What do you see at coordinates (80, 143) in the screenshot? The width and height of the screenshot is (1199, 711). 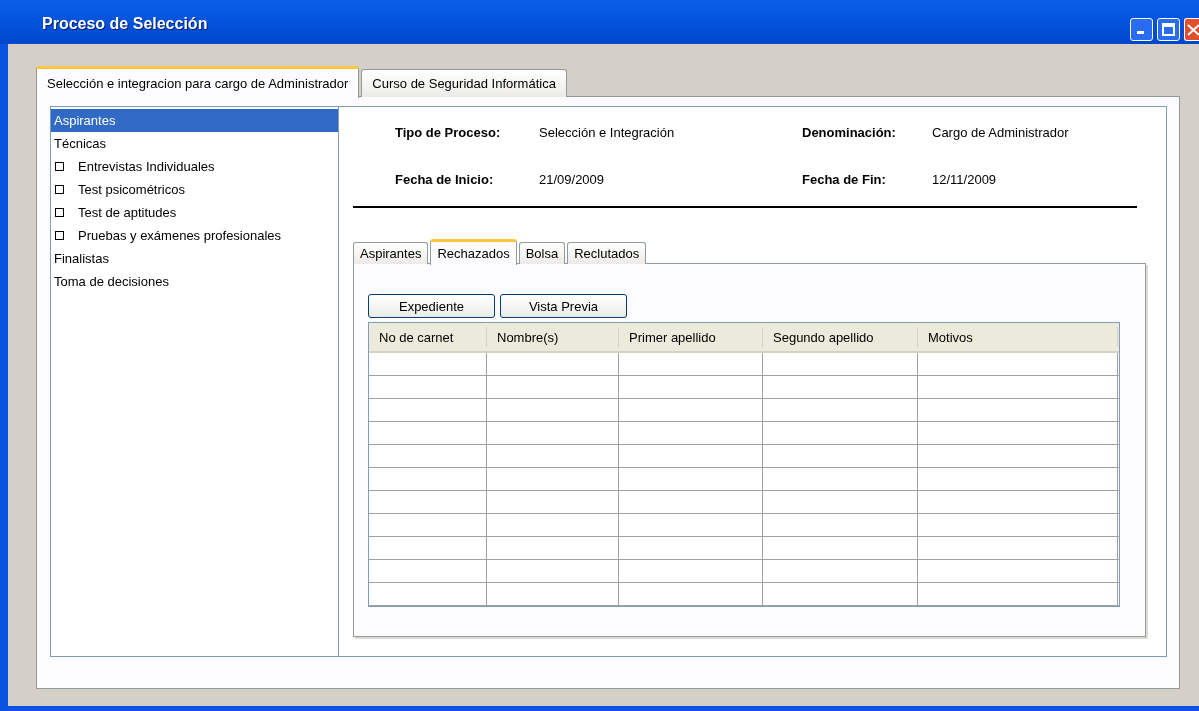 I see `tree-item: Técnicas` at bounding box center [80, 143].